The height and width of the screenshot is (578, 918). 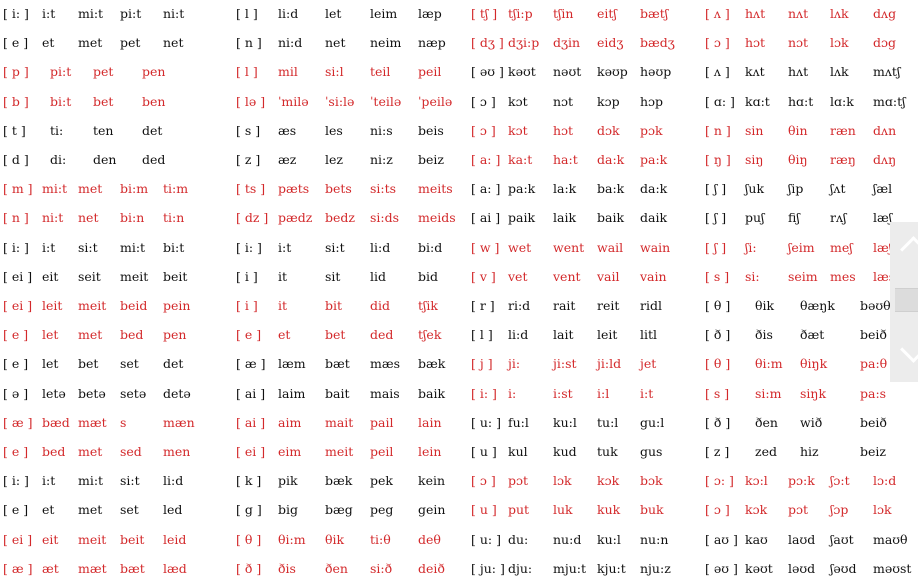 What do you see at coordinates (339, 481) in the screenshot?
I see `example-word: bæk` at bounding box center [339, 481].